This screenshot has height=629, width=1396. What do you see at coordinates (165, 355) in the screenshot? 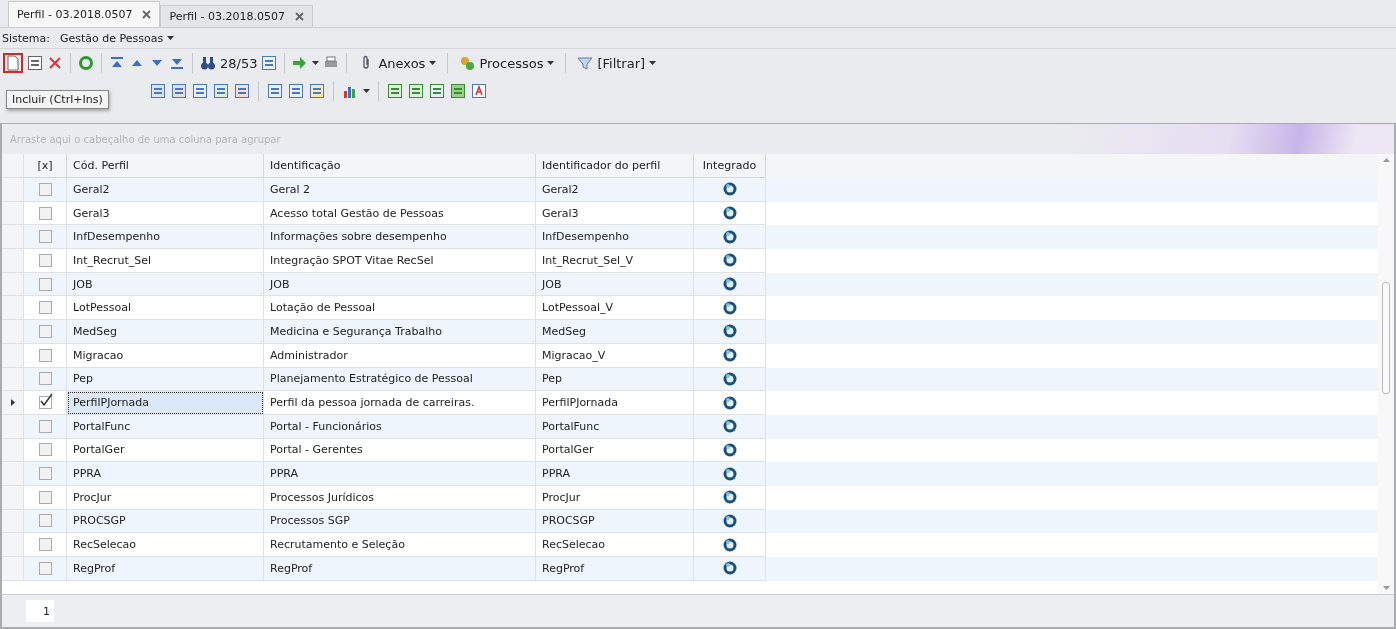
I see `profile-code-cell: Migracao` at bounding box center [165, 355].